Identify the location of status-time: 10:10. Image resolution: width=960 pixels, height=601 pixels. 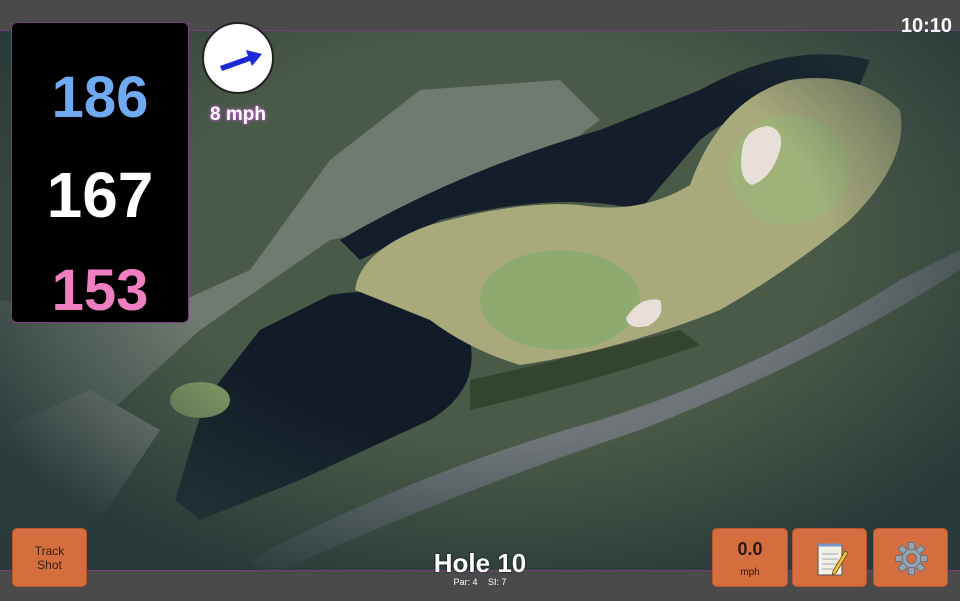
(926, 26).